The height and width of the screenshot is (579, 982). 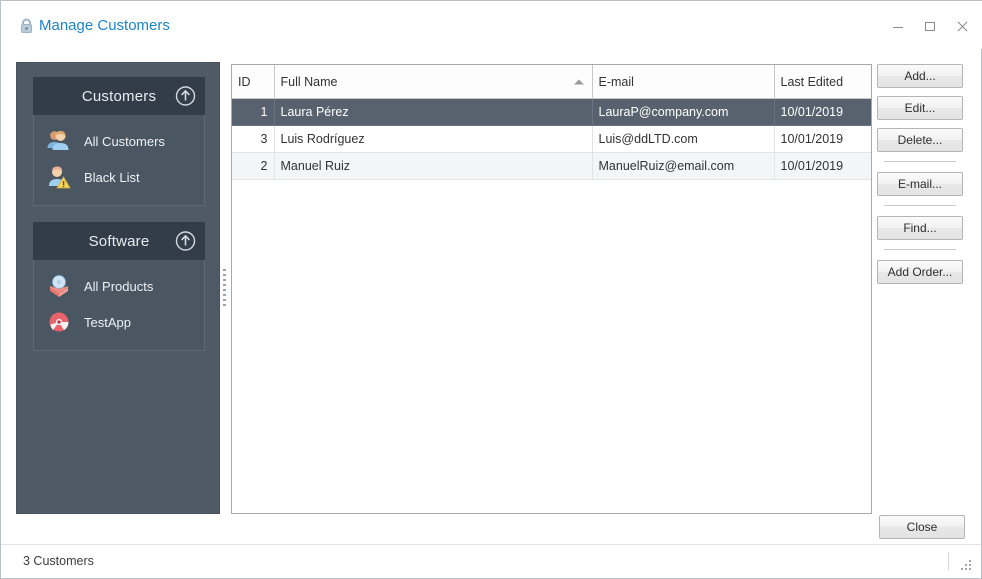 I want to click on sidebar-item-all-customers: All Customers, so click(x=119, y=141).